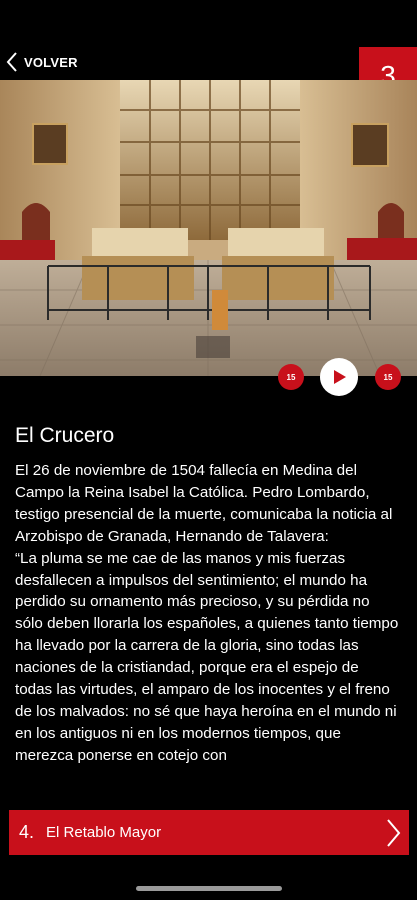 This screenshot has height=900, width=417. What do you see at coordinates (104, 832) in the screenshot?
I see `next-stop-label: El Retablo Mayor` at bounding box center [104, 832].